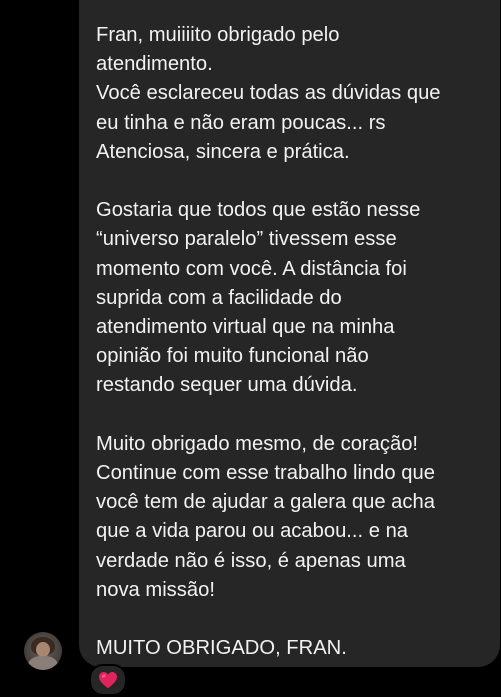 Image resolution: width=501 pixels, height=697 pixels. I want to click on message-paragraph-4: MUITO OBRIGADO, FRAN., so click(221, 648).